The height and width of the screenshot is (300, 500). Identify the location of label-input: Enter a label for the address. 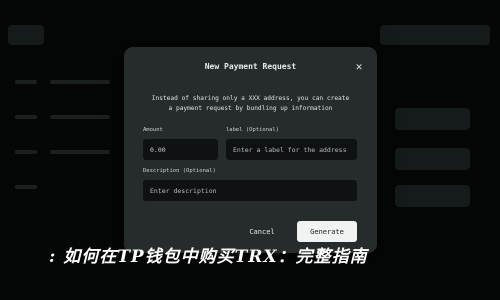
(291, 149).